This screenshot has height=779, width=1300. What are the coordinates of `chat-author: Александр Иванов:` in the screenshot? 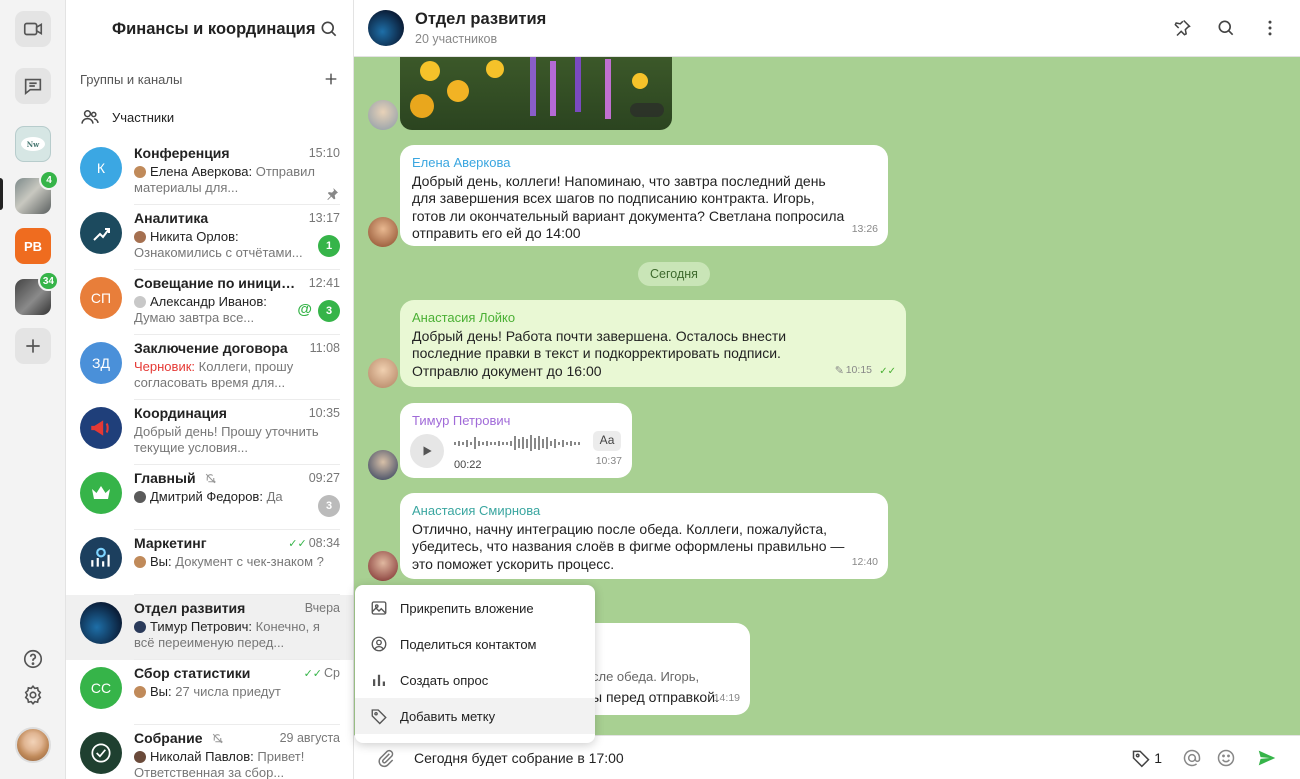 It's located at (208, 301).